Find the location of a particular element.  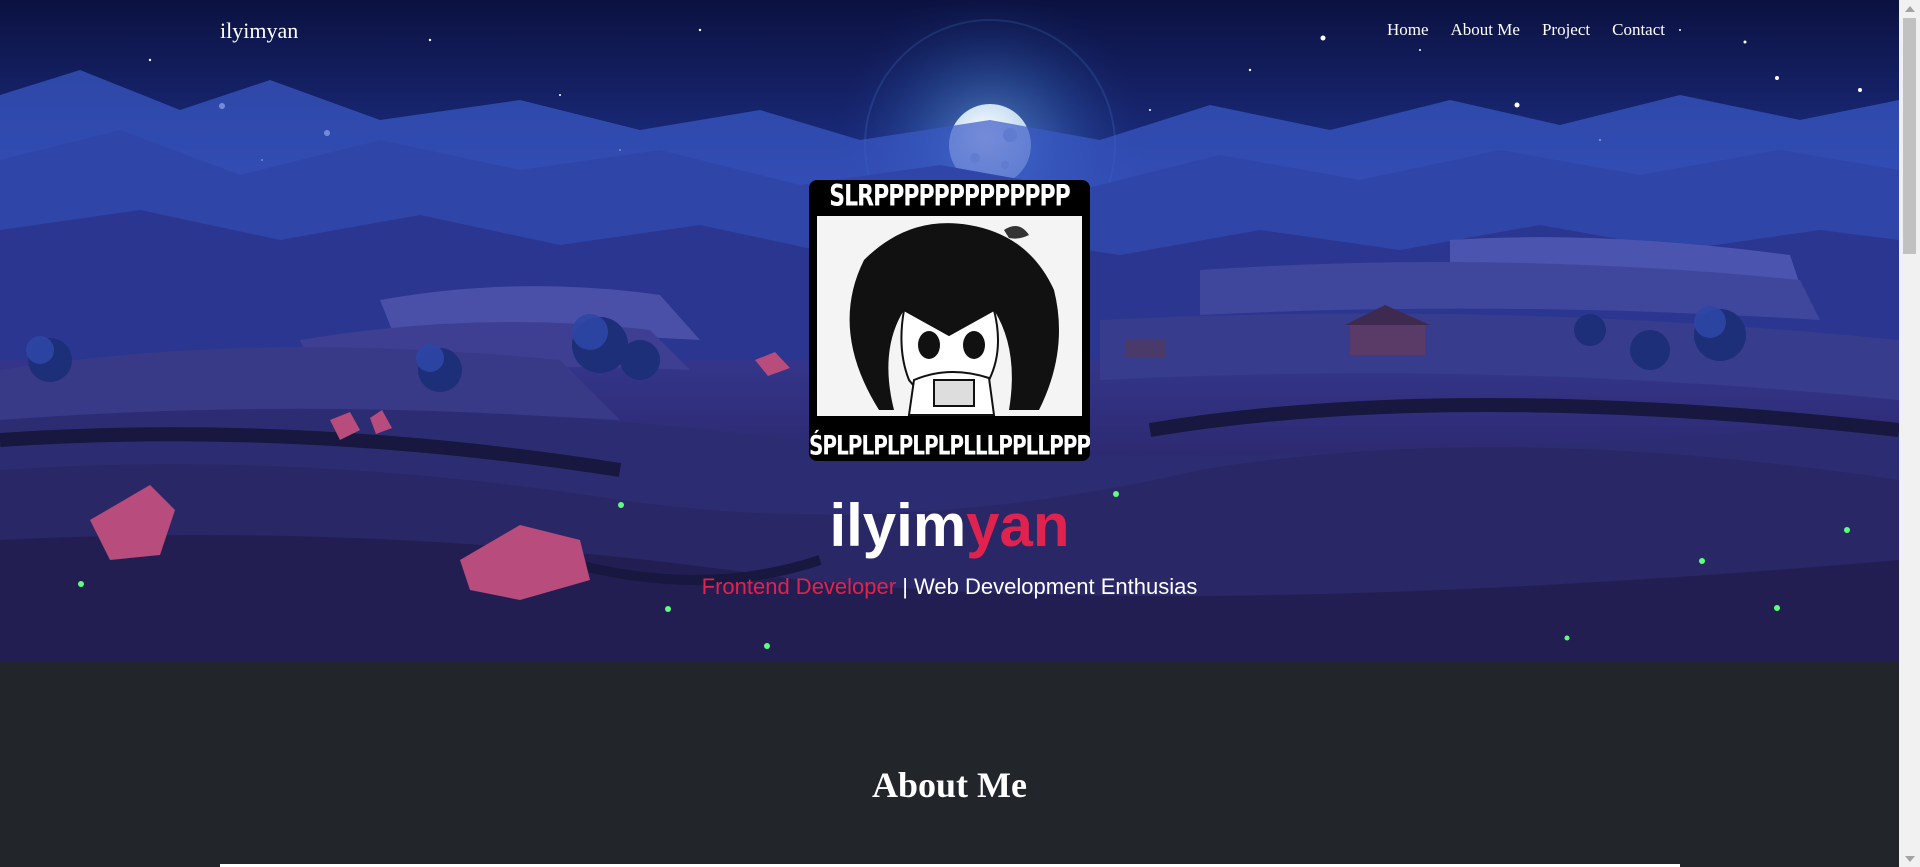

avatar-caption-bottom: ŚPLPLPLPLPLPLLLPPLLPPPS is located at coordinates (949, 444).